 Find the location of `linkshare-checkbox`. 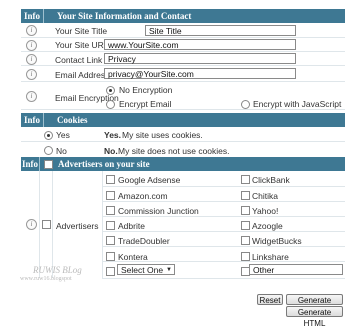

linkshare-checkbox is located at coordinates (245, 256).